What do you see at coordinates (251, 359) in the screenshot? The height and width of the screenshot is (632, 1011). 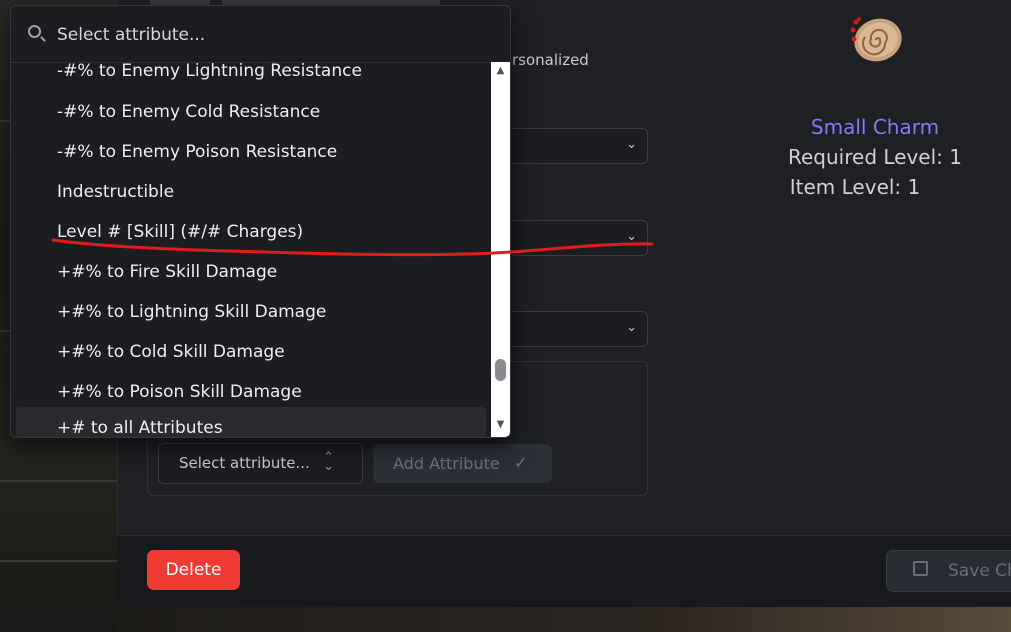 I see `option-item: +#% to Cold Skill Damage` at bounding box center [251, 359].